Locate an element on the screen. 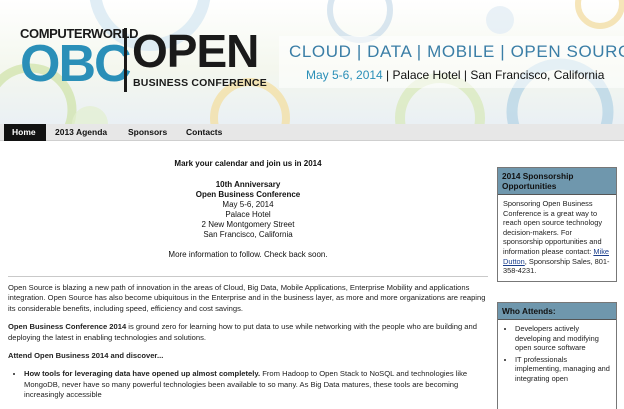  main-nav: Home 2013 Agenda Sponsors Contacts is located at coordinates (312, 132).